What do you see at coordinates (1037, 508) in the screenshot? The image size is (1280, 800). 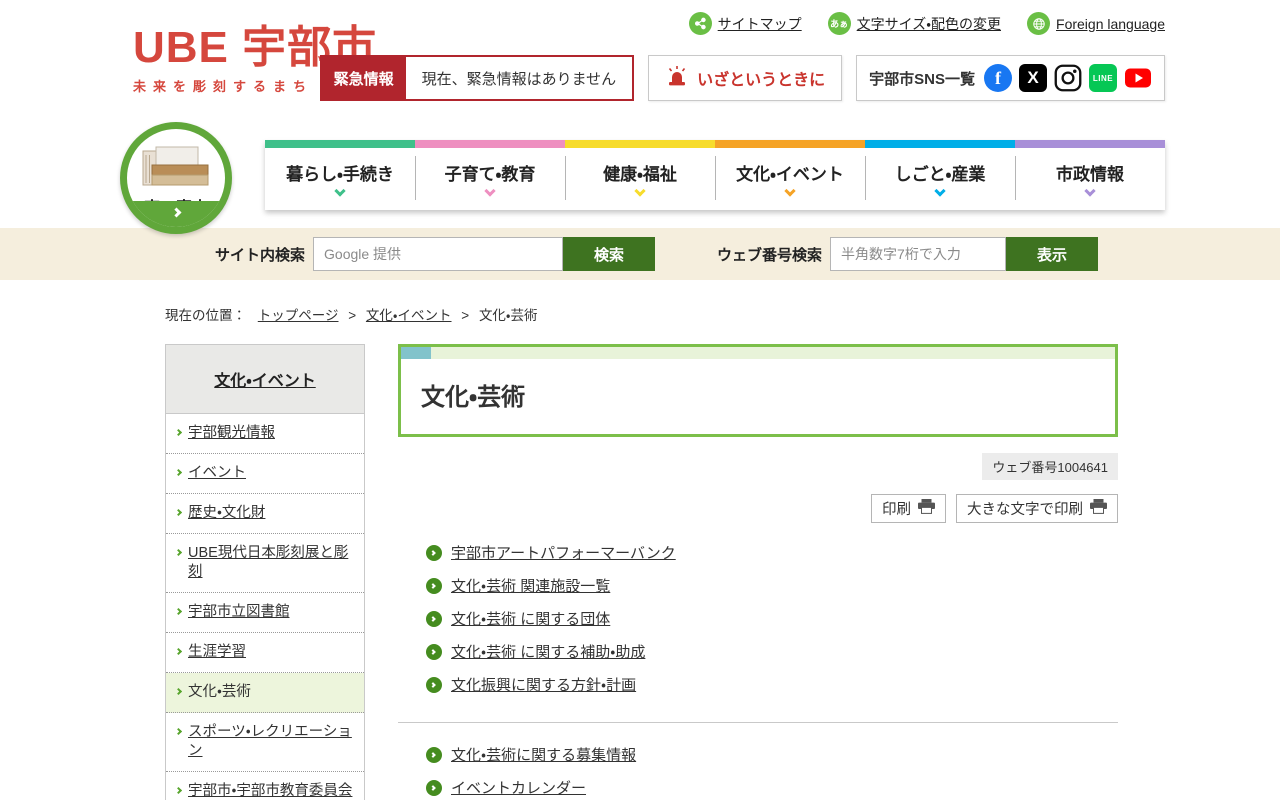 I see `print-large-button: 大きな文字で印刷` at bounding box center [1037, 508].